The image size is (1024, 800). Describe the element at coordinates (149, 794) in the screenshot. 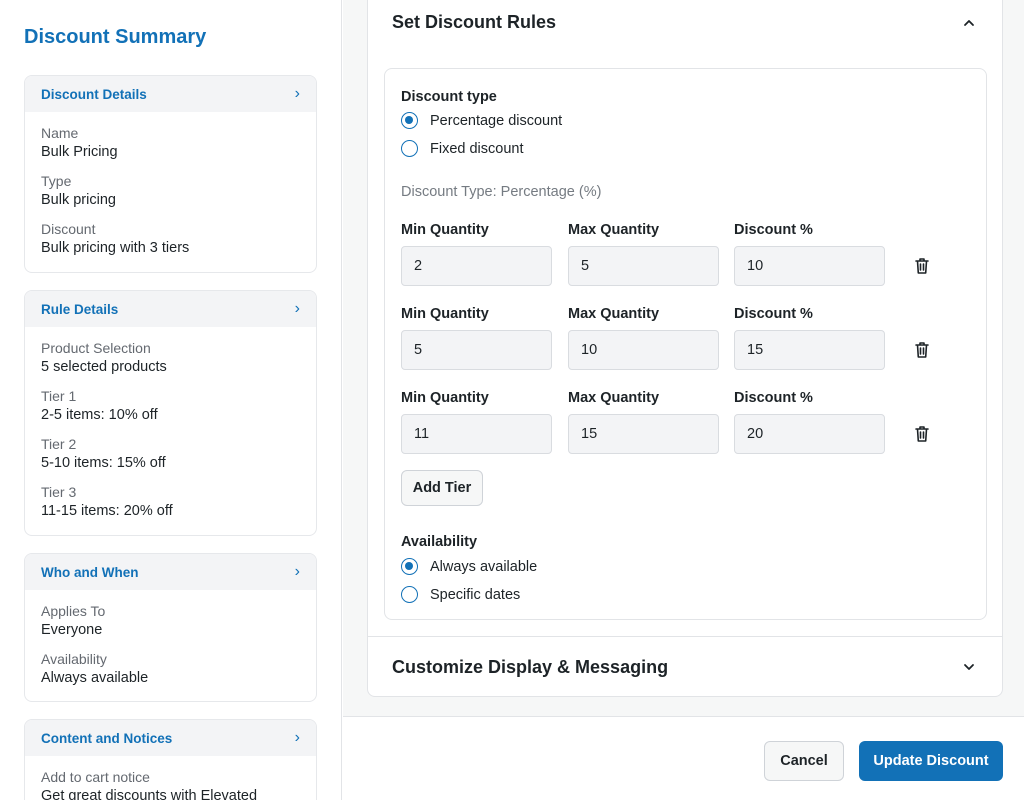

I see `detail-value: Get great discounts with Elevated` at that location.